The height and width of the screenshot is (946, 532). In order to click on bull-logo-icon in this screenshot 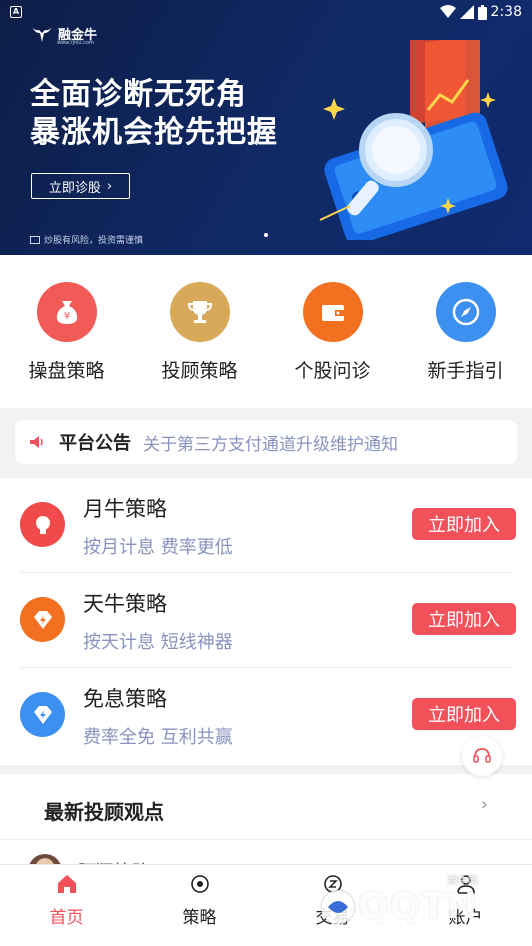, I will do `click(42, 34)`.